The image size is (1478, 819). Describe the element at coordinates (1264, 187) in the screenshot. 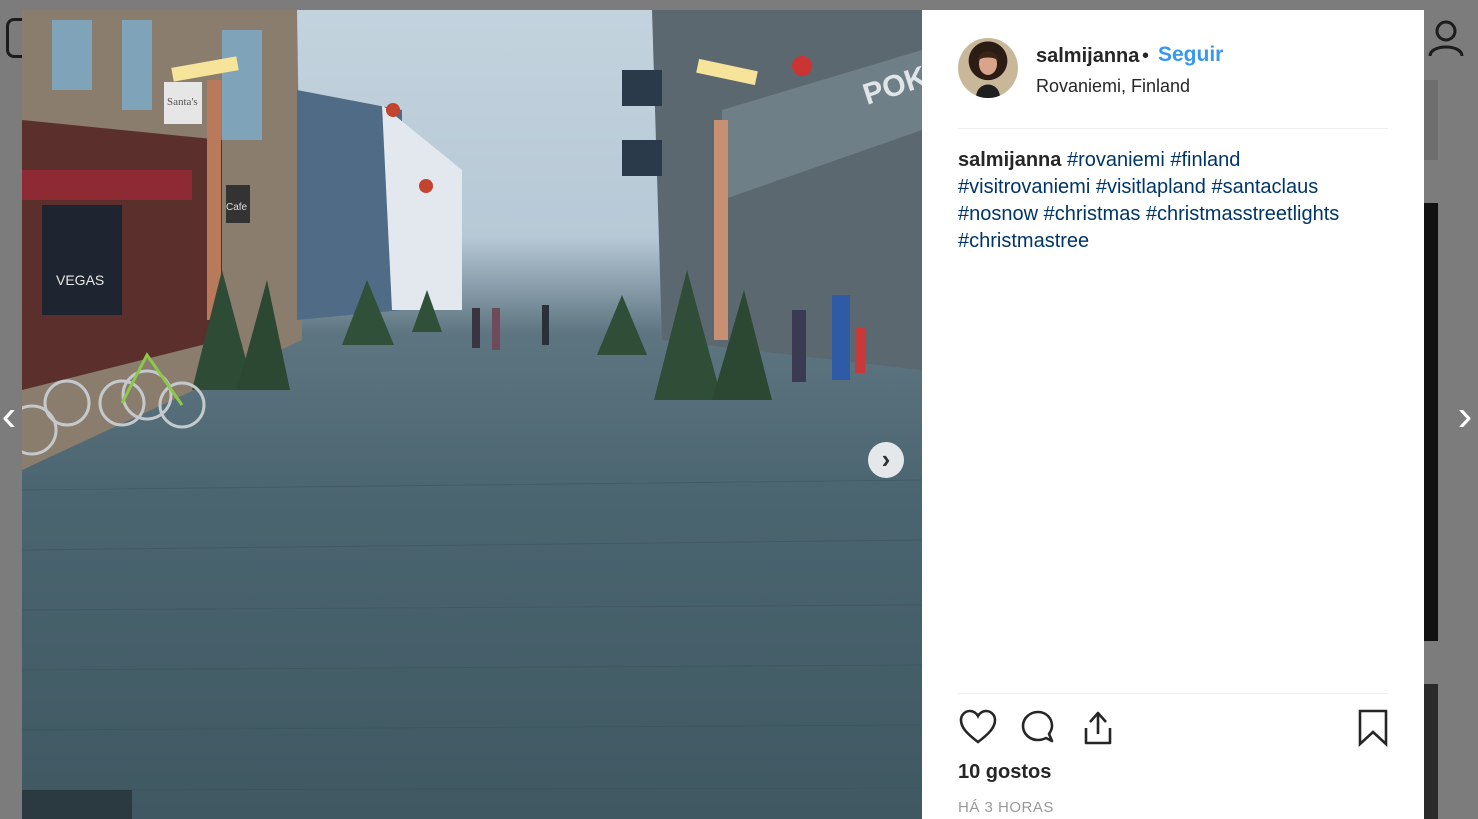

I see `hashtag-santaclaus: #santaclaus` at that location.